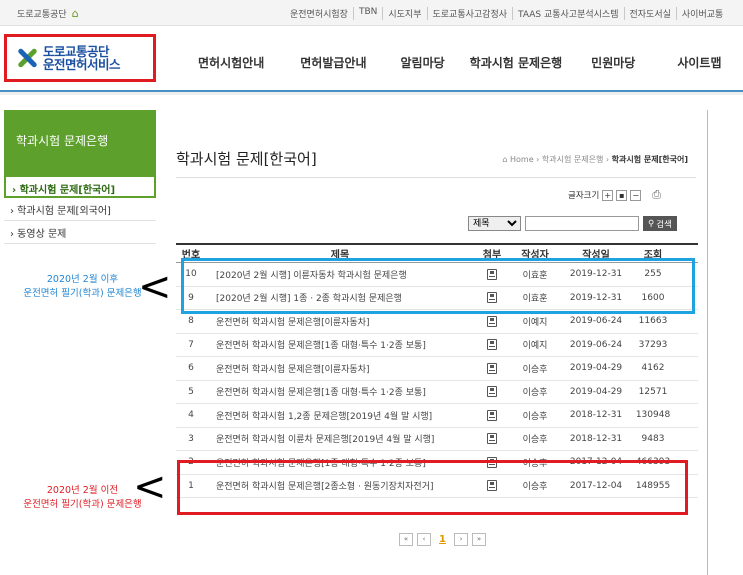 The height and width of the screenshot is (575, 743). Describe the element at coordinates (371, 92) in the screenshot. I see `header-divider` at that location.